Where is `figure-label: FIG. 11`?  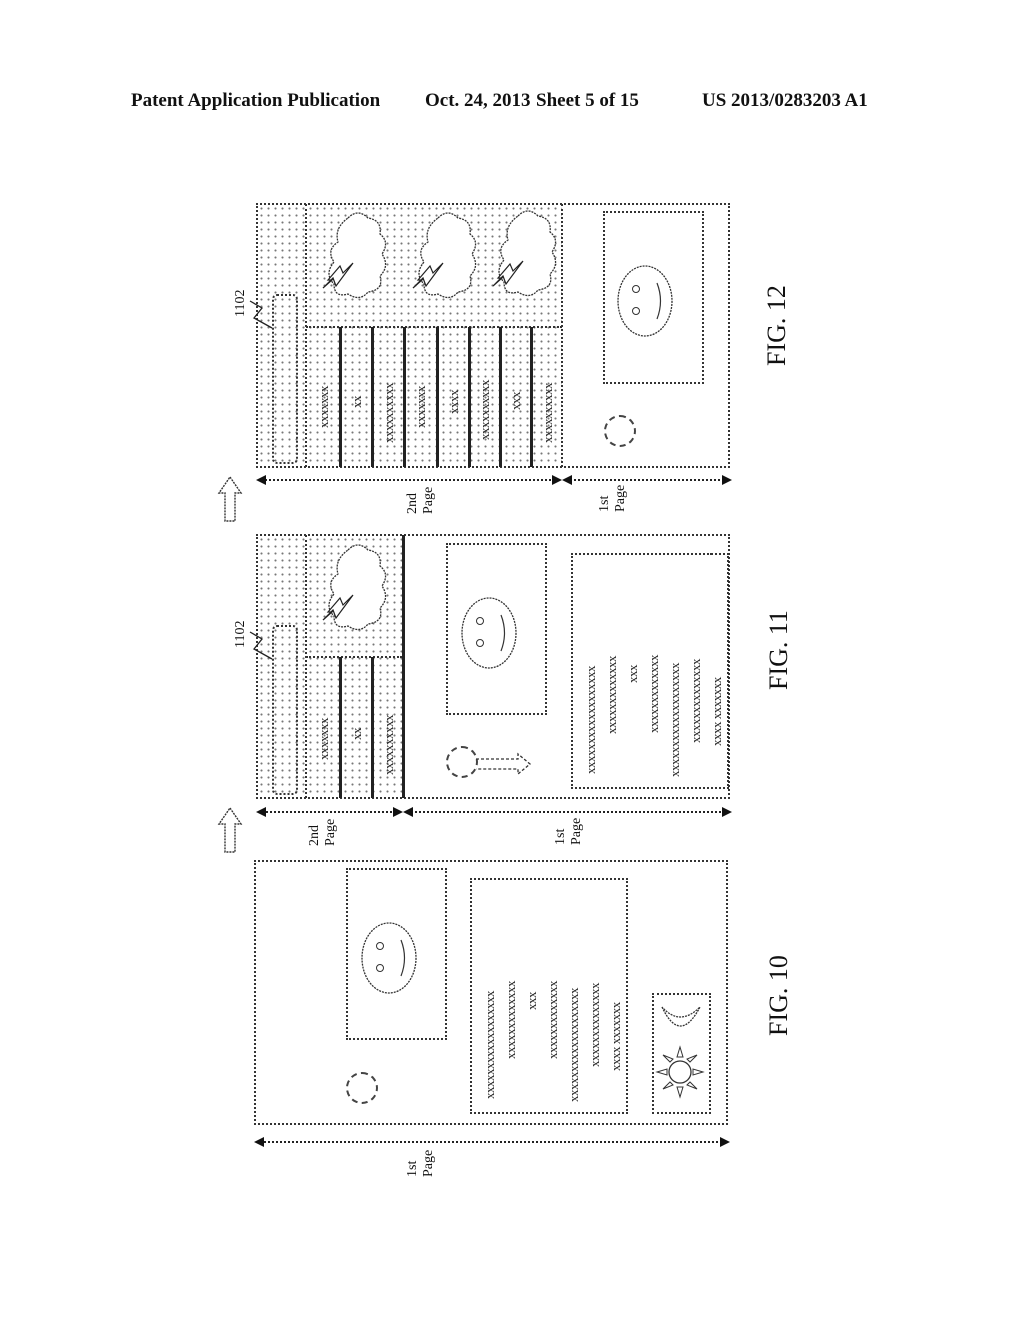 figure-label: FIG. 11 is located at coordinates (778, 650).